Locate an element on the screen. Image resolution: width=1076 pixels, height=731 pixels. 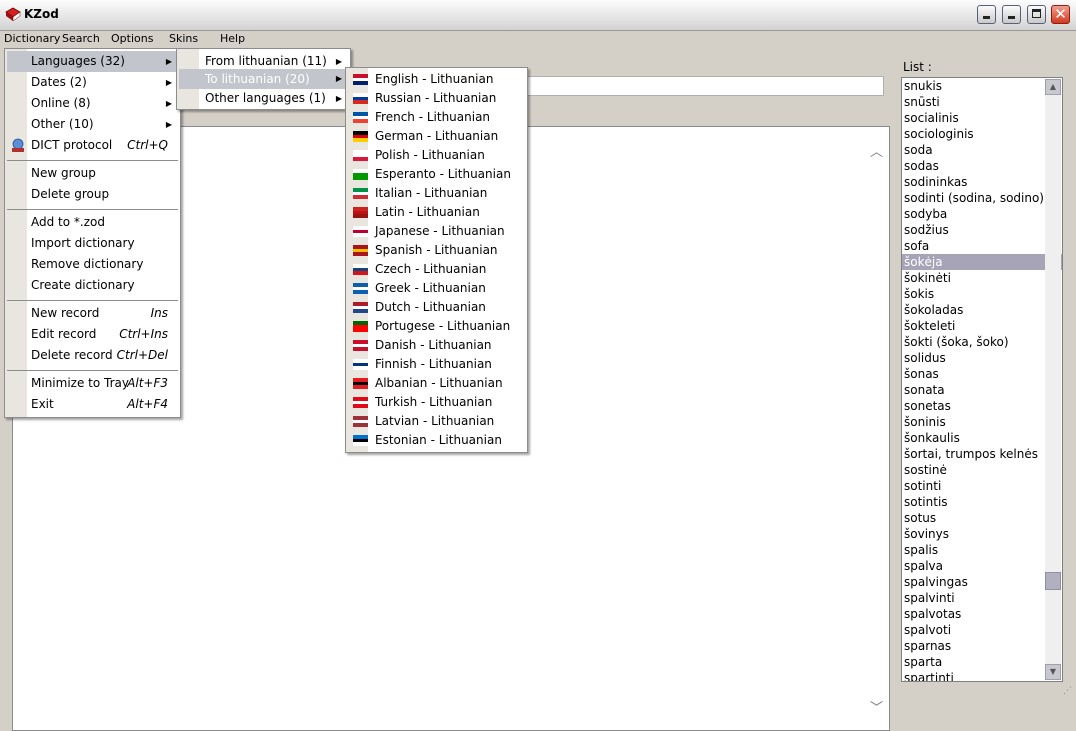
list-item: šokinėti is located at coordinates (982, 278).